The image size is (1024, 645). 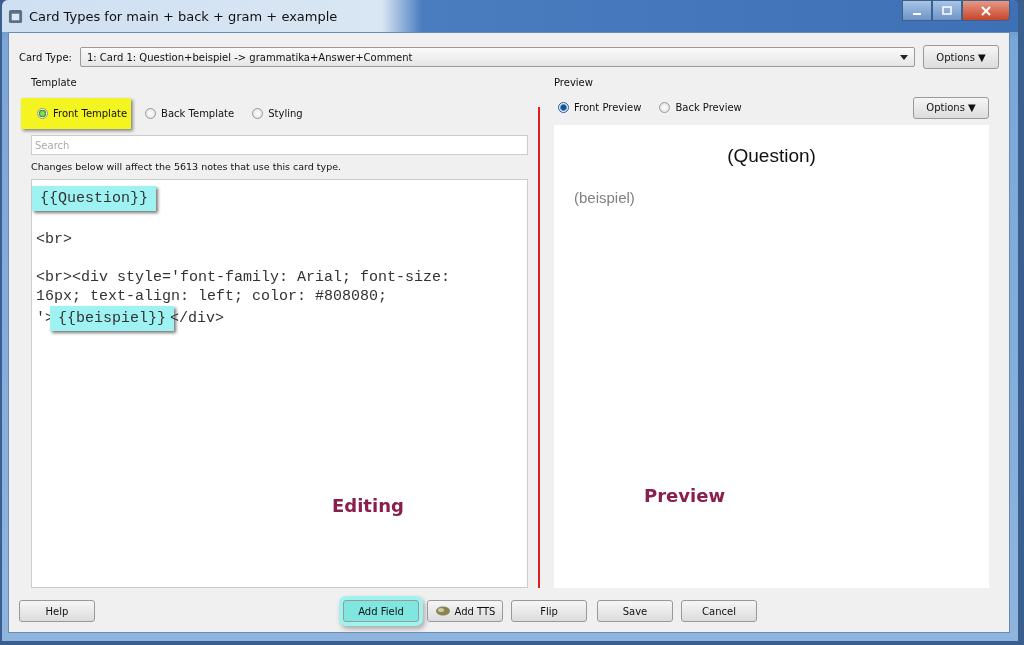 I want to click on close-icon, so click(x=986, y=10).